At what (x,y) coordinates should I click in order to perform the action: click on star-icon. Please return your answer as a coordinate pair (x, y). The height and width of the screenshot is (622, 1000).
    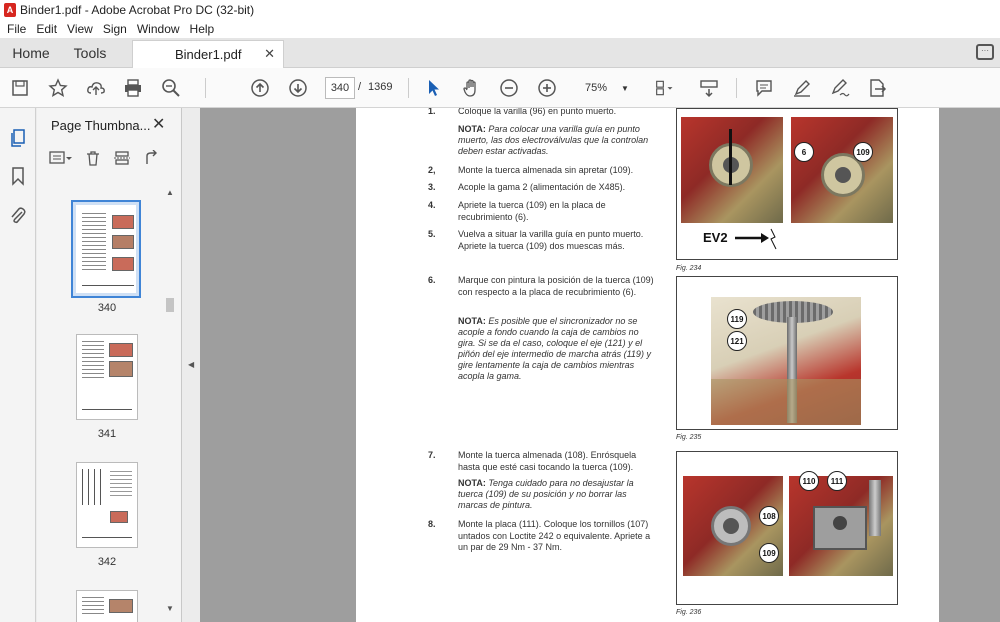
    Looking at the image, I should click on (58, 88).